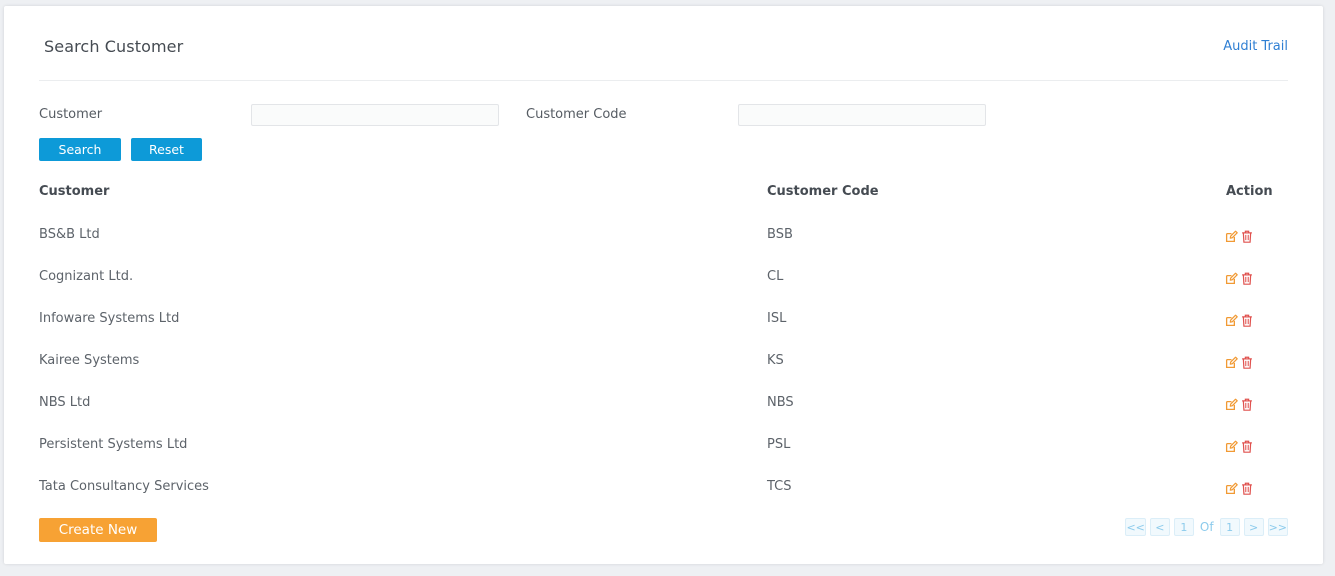 The width and height of the screenshot is (1335, 576). What do you see at coordinates (74, 191) in the screenshot?
I see `column-header-customer: Customer` at bounding box center [74, 191].